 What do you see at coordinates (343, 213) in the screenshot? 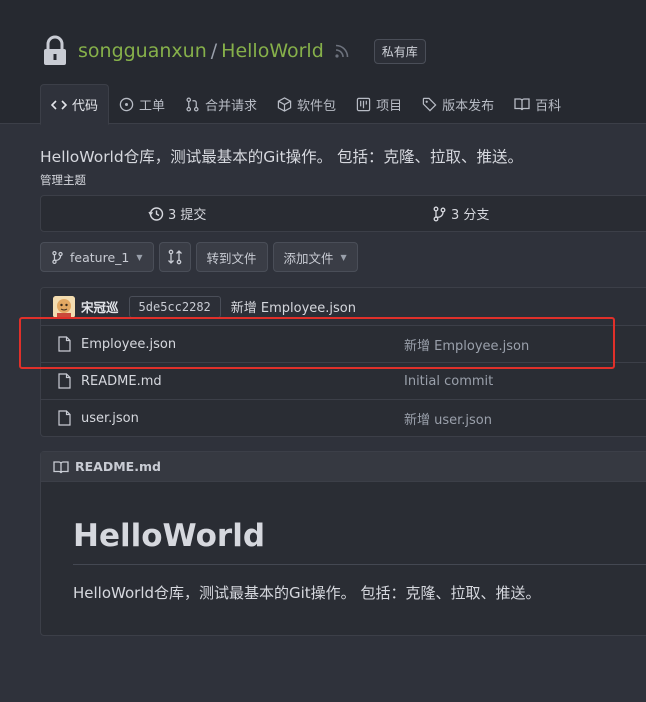
I see `repo-stats-bar: 3 提交 3 分支` at bounding box center [343, 213].